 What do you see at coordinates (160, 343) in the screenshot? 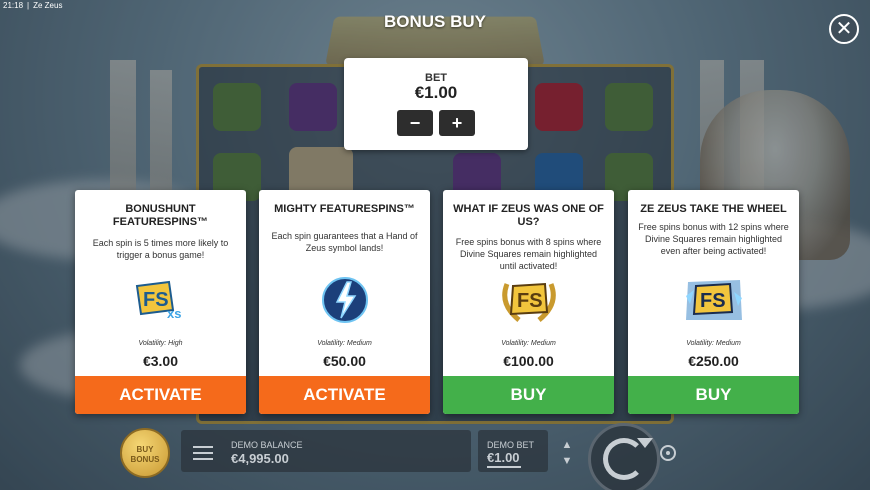
I see `card-volatility: Volatility: High` at bounding box center [160, 343].